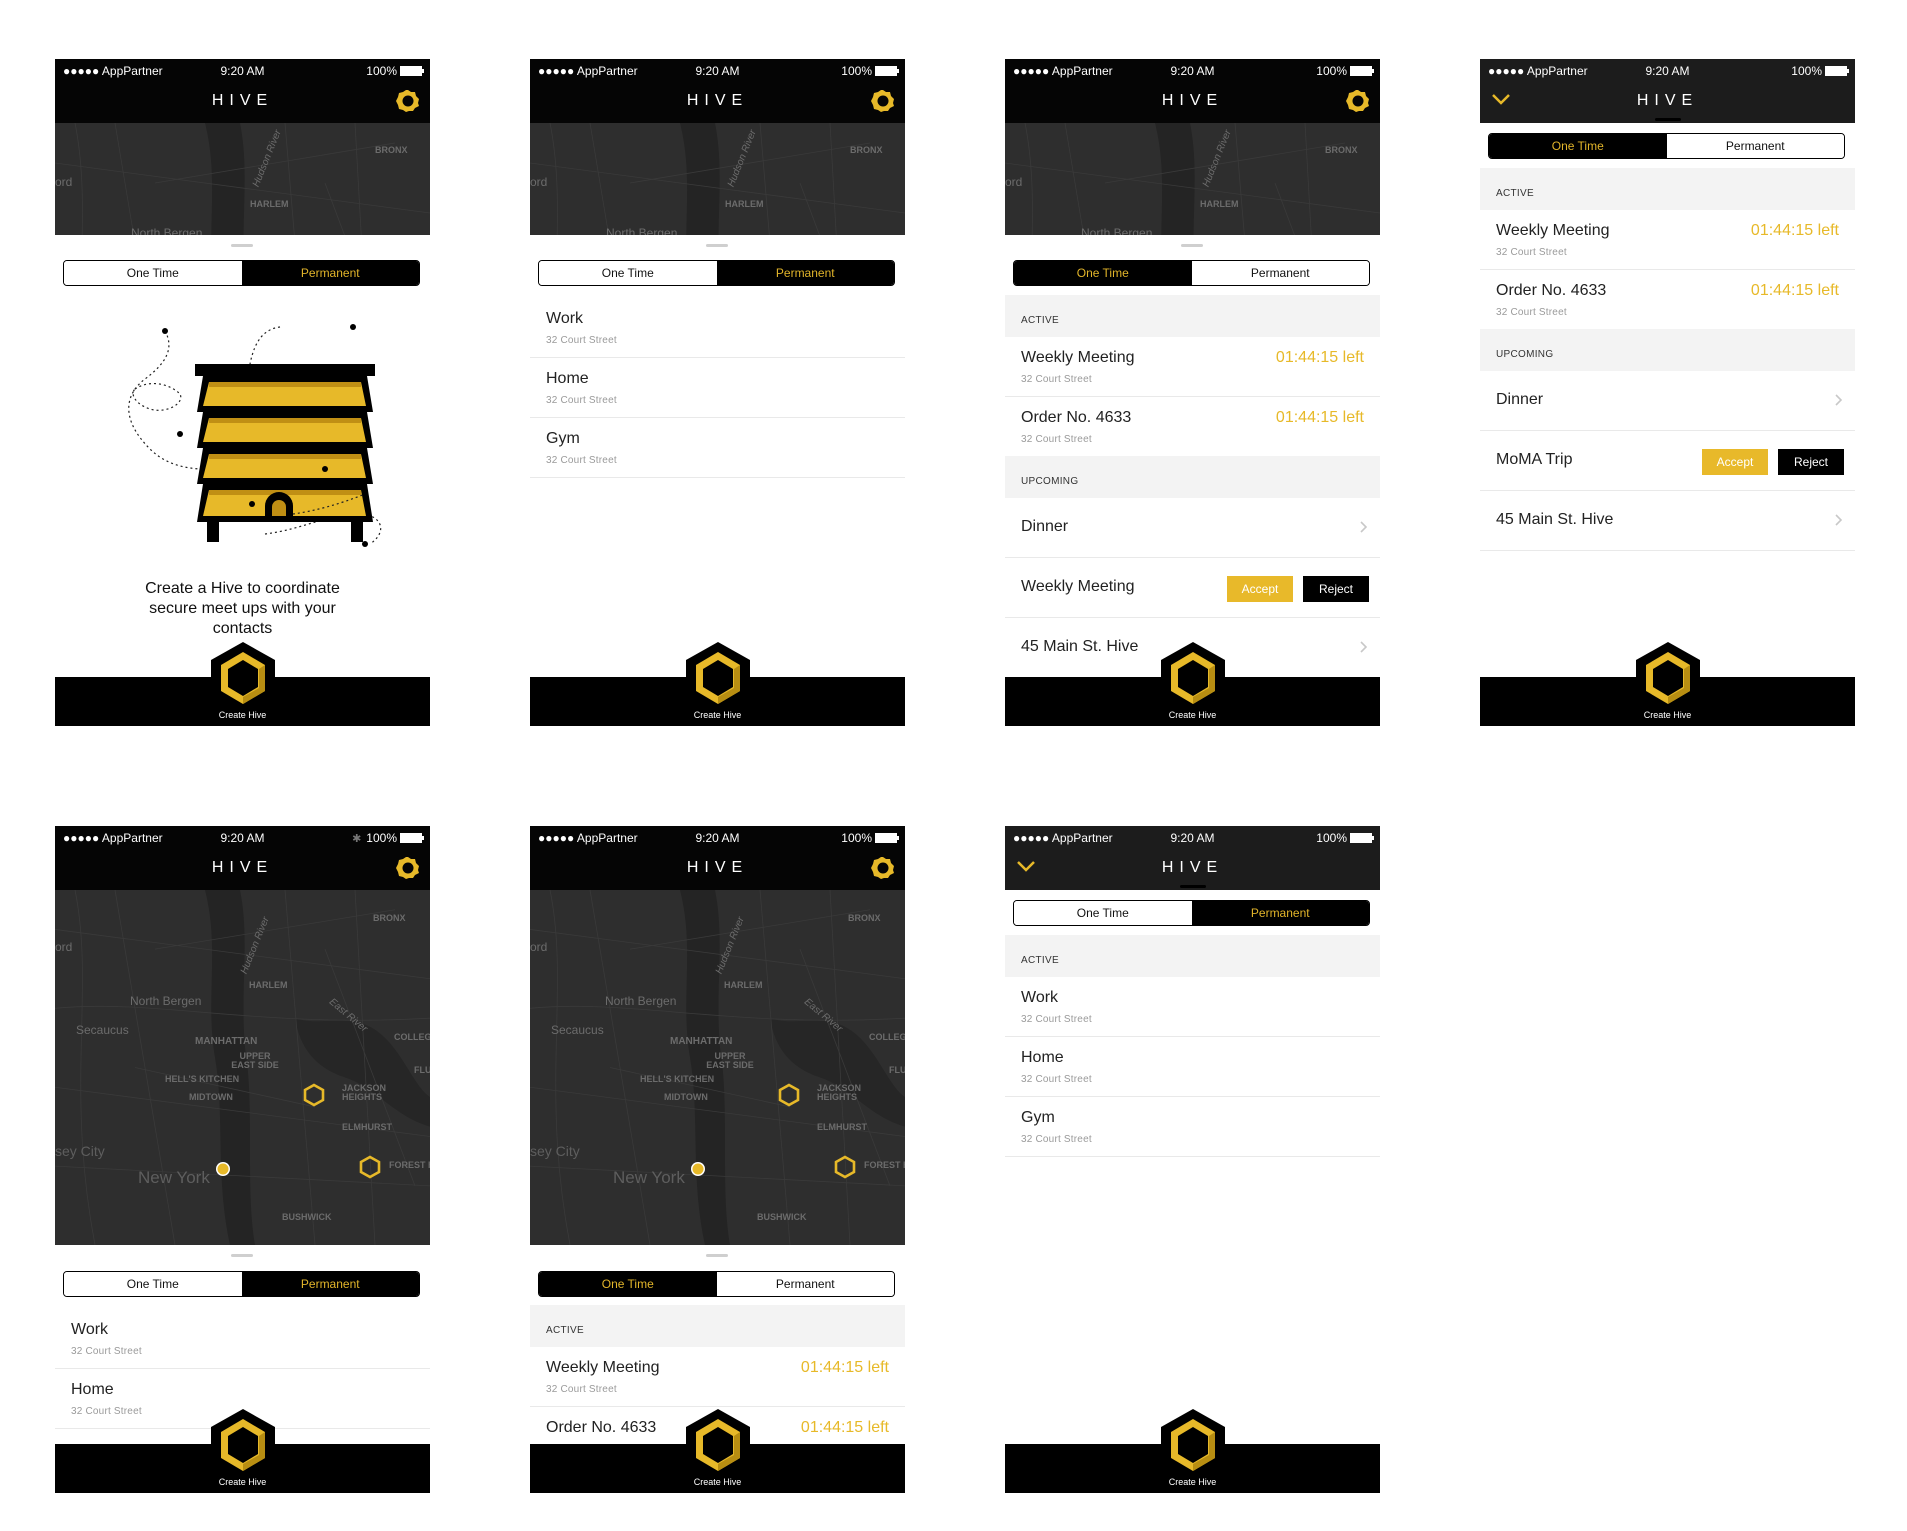  What do you see at coordinates (1319, 357) in the screenshot?
I see `time-remaining: 01:44:15 left` at bounding box center [1319, 357].